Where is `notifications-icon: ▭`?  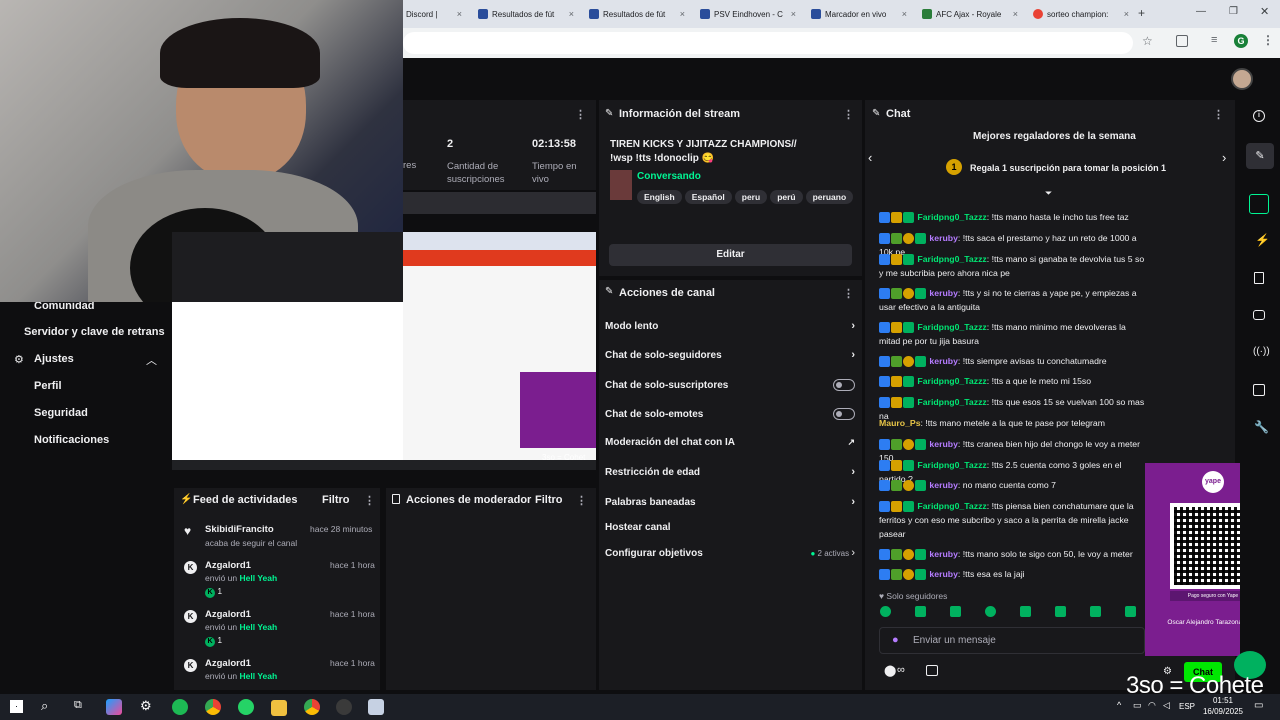
notifications-icon: ▭ is located at coordinates (1258, 705).